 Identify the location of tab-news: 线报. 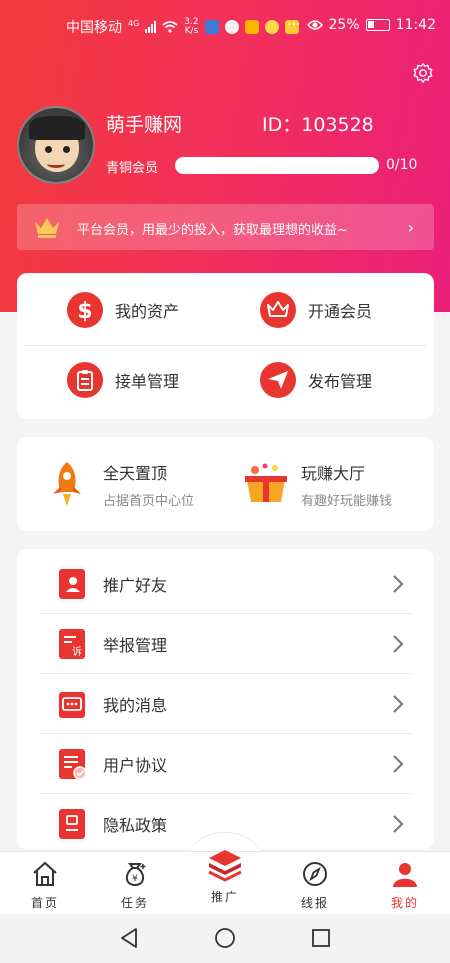
(315, 883).